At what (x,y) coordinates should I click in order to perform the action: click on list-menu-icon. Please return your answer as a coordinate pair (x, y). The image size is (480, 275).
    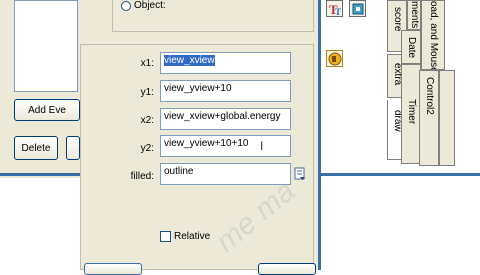
    Looking at the image, I should click on (299, 173).